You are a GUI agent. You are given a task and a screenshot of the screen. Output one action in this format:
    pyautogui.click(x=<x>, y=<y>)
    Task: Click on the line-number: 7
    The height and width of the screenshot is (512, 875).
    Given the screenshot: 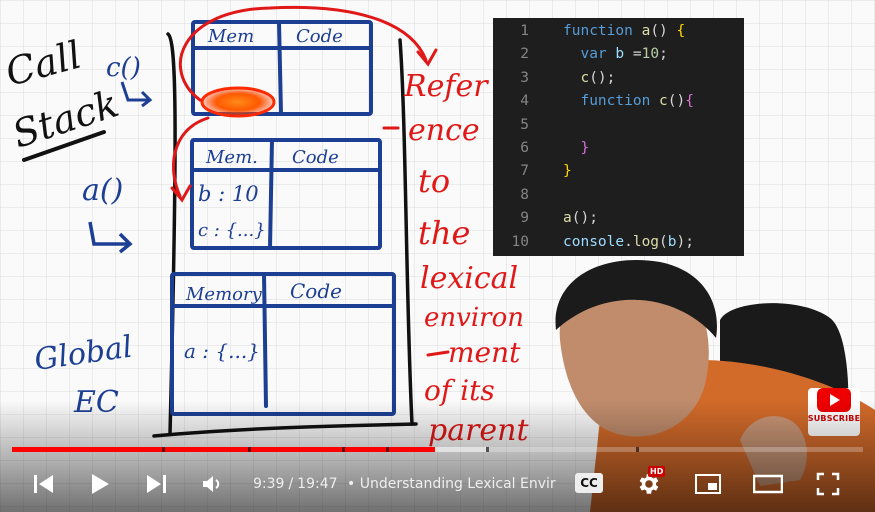 What is the action you would take?
    pyautogui.click(x=524, y=171)
    